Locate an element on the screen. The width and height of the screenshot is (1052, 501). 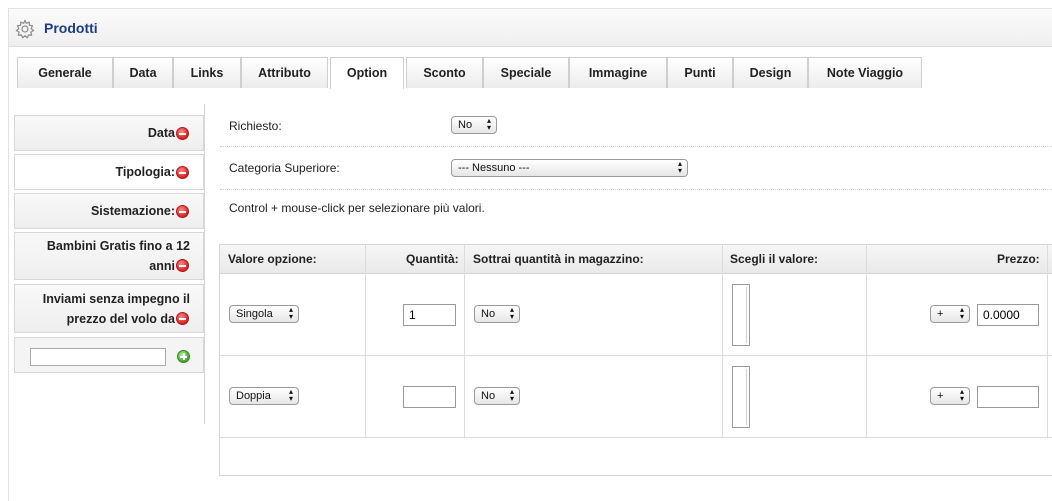
tab-note-viaggio: Note Viaggio is located at coordinates (865, 72).